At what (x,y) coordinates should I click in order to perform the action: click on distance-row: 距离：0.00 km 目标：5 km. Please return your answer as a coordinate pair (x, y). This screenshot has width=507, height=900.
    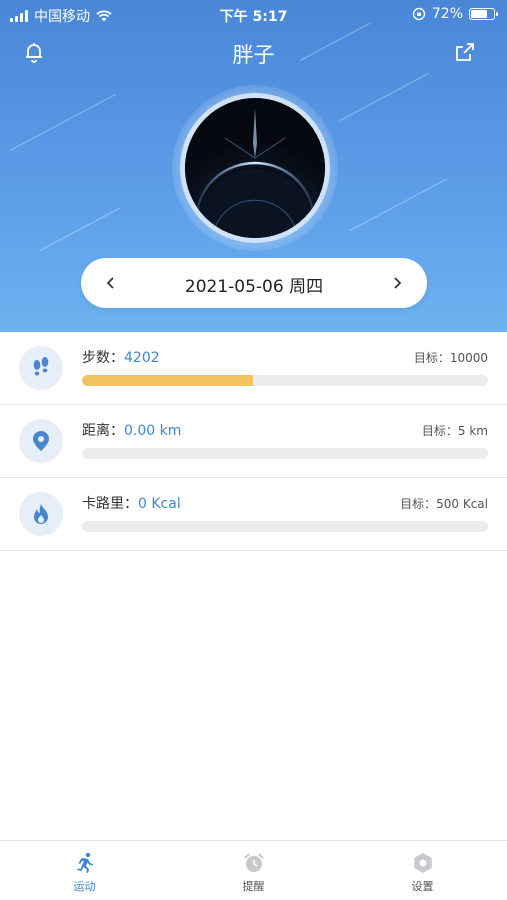
    Looking at the image, I should click on (253, 441).